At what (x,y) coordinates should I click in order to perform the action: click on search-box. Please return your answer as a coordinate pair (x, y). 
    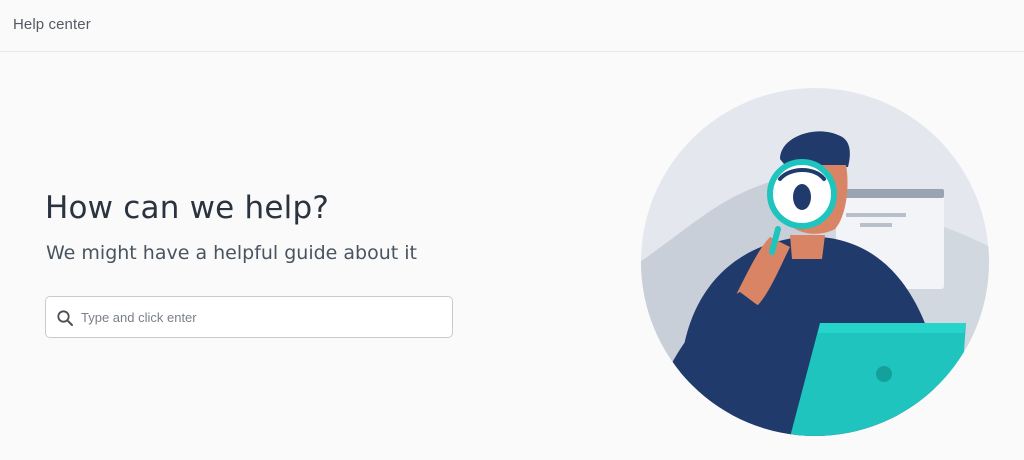
    Looking at the image, I should click on (249, 317).